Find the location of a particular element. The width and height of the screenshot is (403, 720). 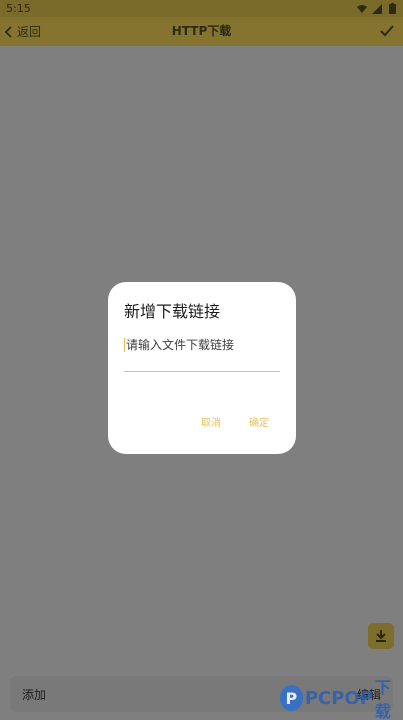

watermark-suffix: 下载 is located at coordinates (382, 699).